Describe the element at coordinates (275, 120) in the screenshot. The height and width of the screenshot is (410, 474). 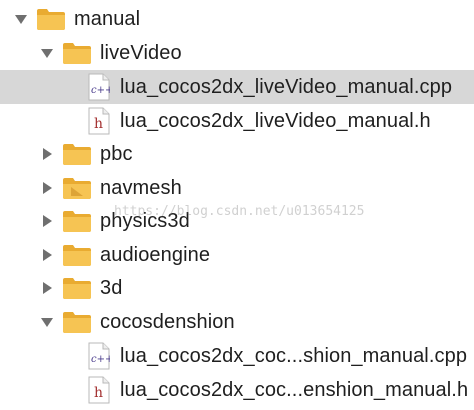
I see `file-label-livevideo-h: lua_cocos2dx_liveVideo_manual.h` at that location.